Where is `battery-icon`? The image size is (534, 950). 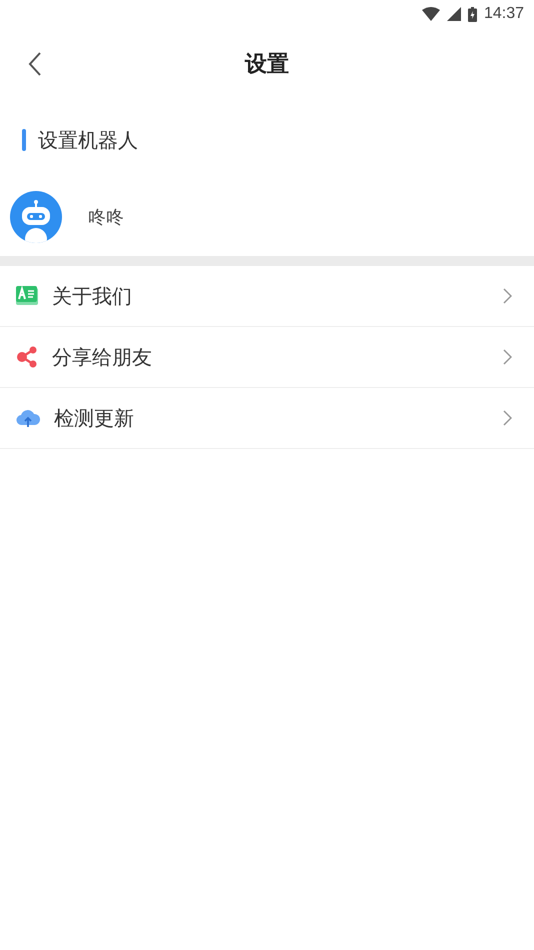 battery-icon is located at coordinates (472, 14).